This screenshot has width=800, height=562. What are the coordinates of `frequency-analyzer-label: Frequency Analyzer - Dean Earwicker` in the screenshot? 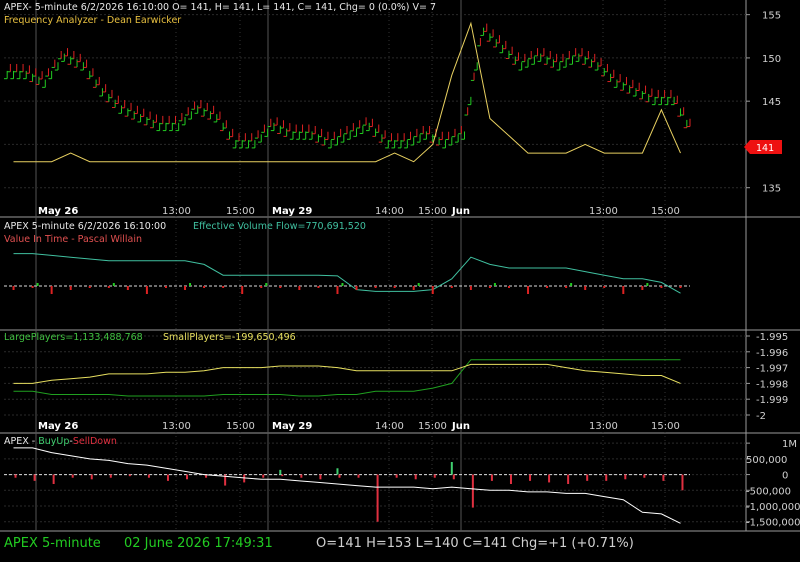 It's located at (92, 20).